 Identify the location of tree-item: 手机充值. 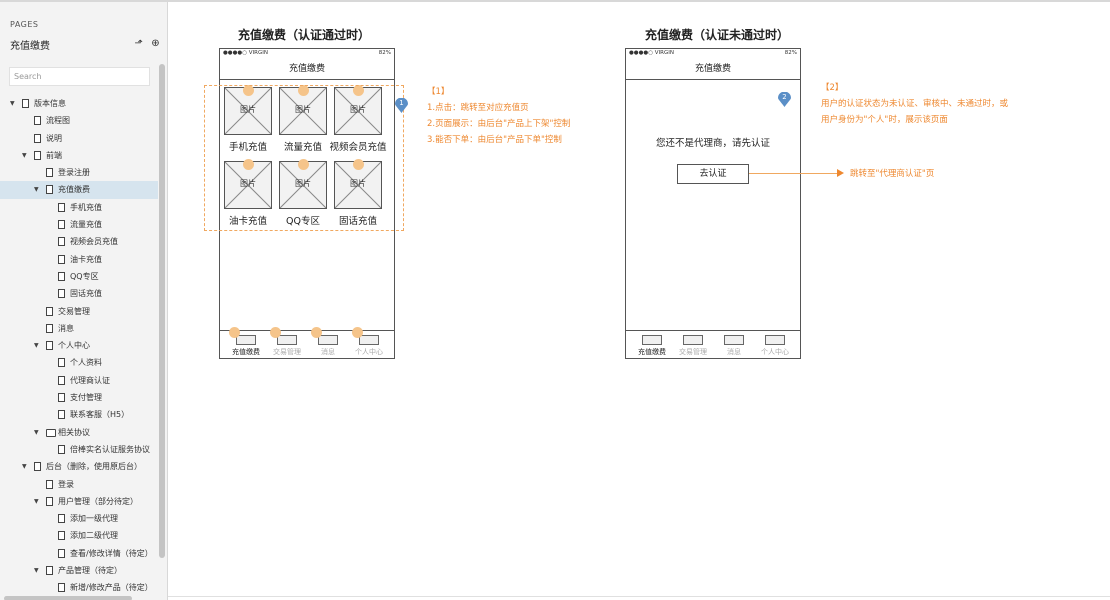
(79, 207).